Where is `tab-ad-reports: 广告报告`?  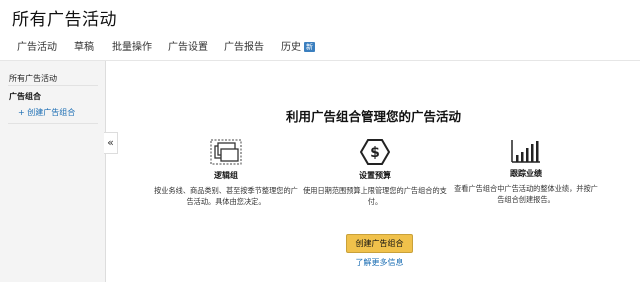
tab-ad-reports: 广告报告 is located at coordinates (244, 45).